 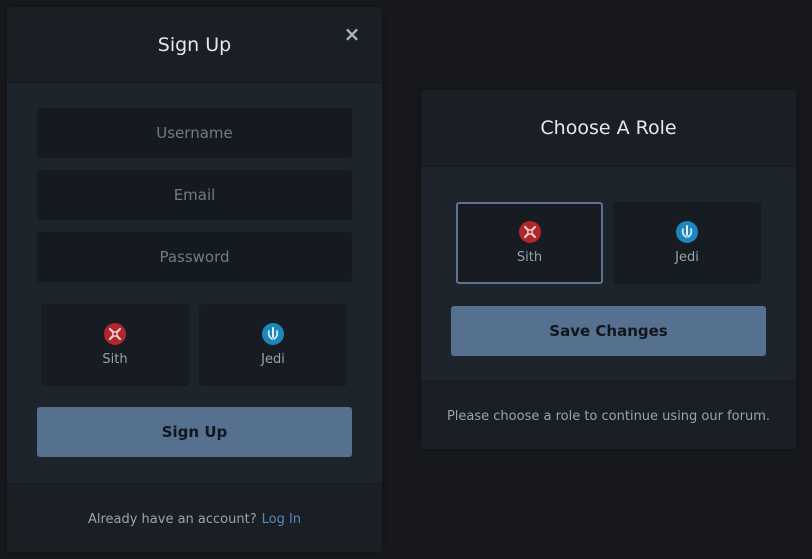 I want to click on signup-button: Sign Up, so click(x=194, y=432).